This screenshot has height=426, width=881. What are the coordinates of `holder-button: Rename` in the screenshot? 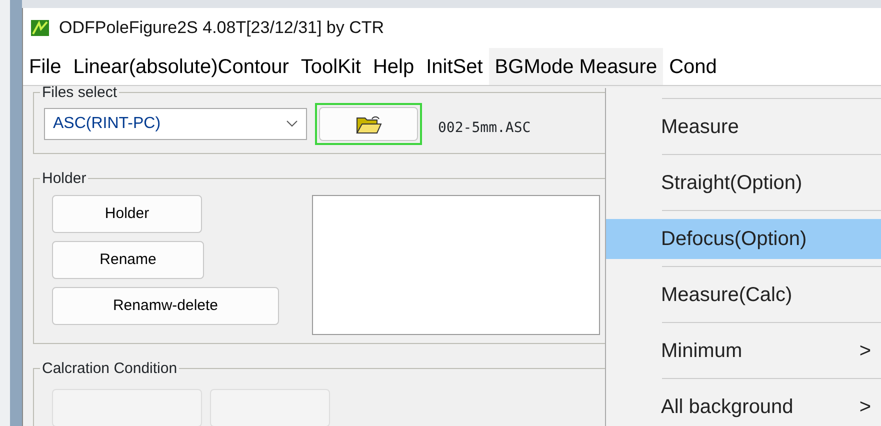 It's located at (128, 260).